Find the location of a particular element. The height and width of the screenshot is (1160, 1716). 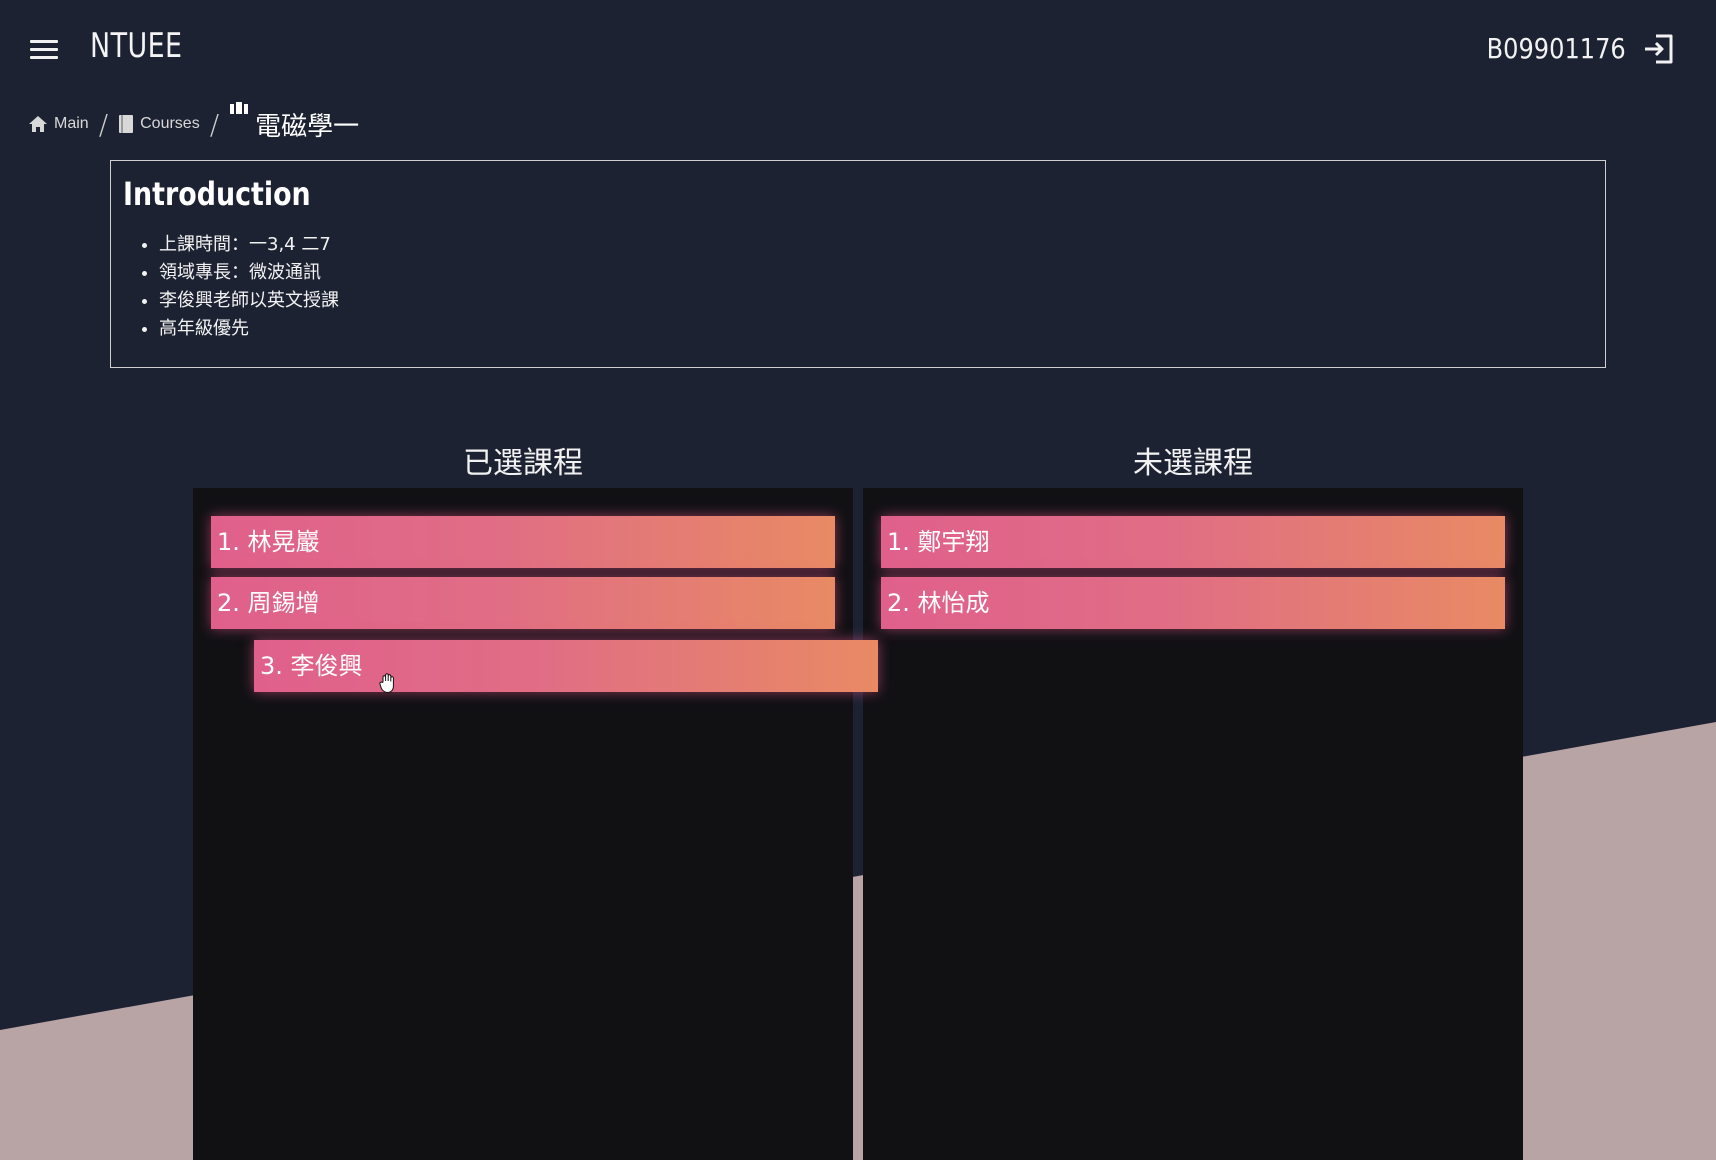

breadcrumb-main: Main is located at coordinates (58, 124).